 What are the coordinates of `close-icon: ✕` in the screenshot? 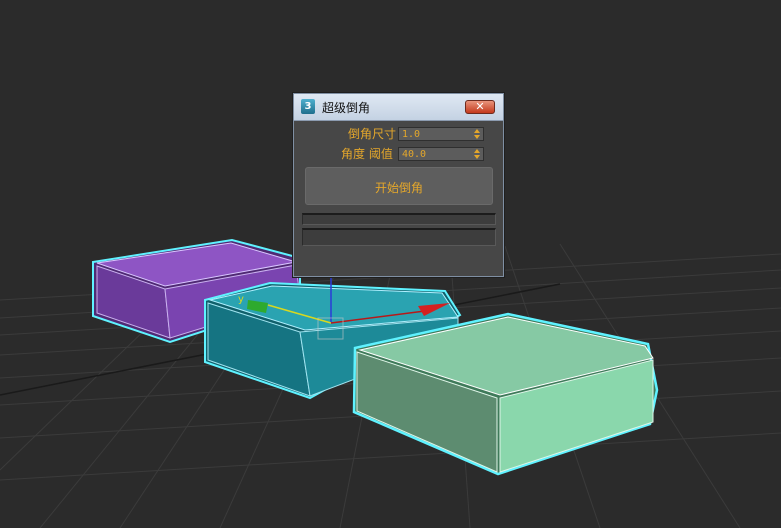 It's located at (480, 106).